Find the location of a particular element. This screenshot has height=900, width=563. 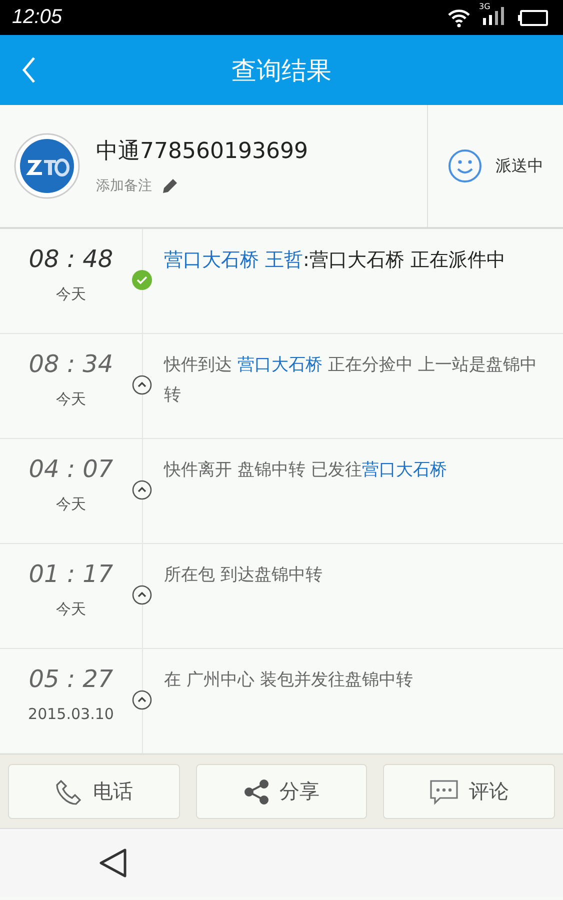

clock-time: 12:05 is located at coordinates (37, 17).